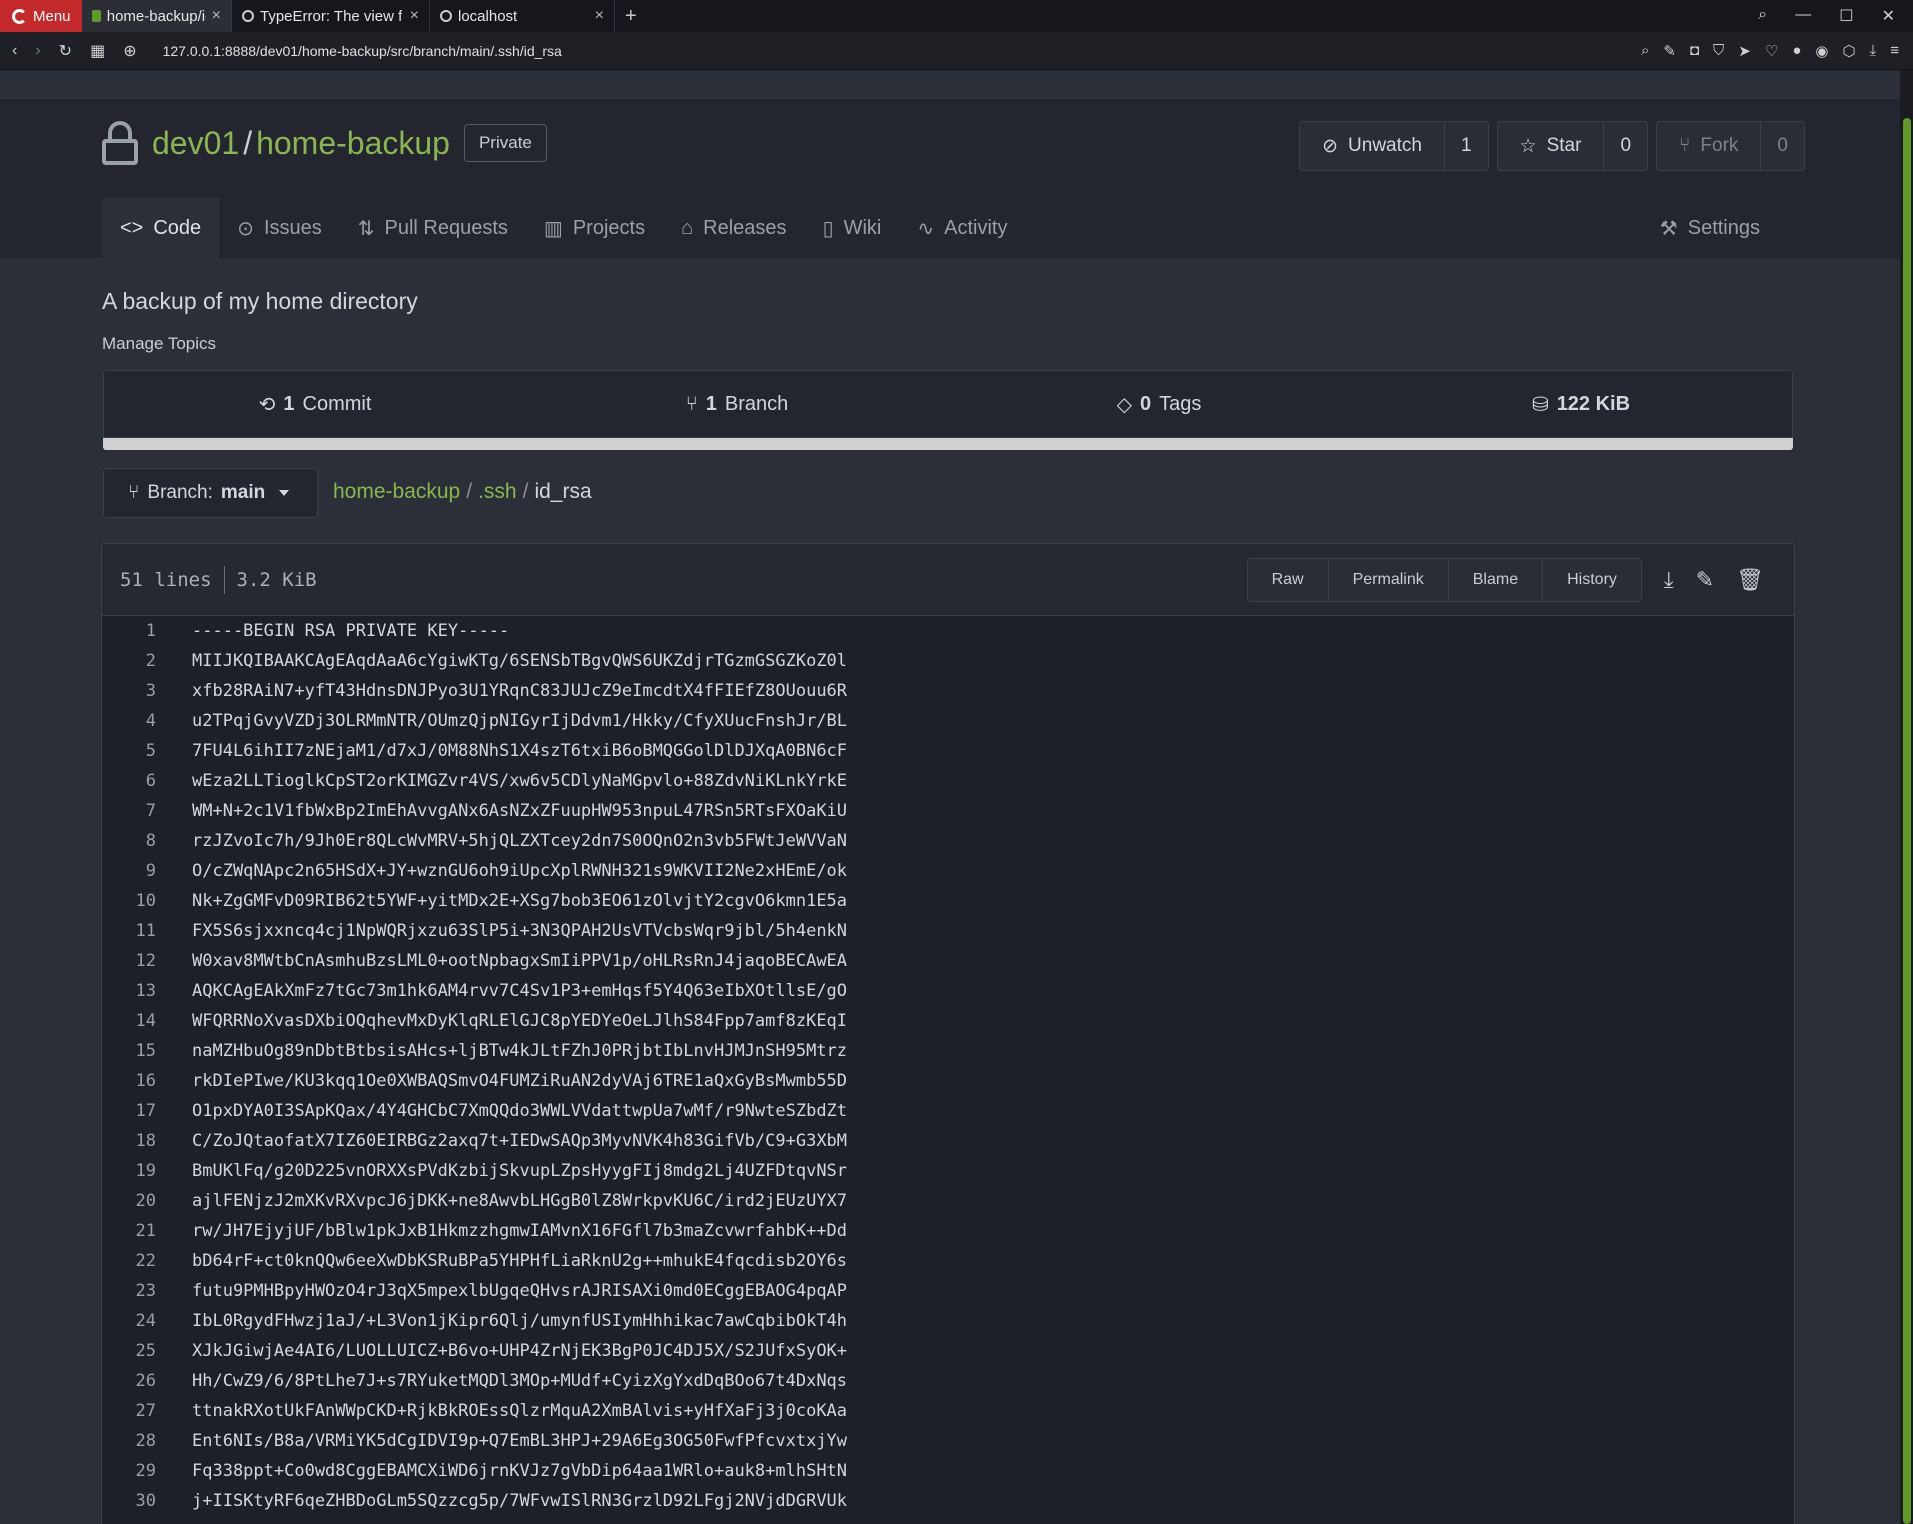 Image resolution: width=1913 pixels, height=1524 pixels. I want to click on line-number: 23, so click(144, 1291).